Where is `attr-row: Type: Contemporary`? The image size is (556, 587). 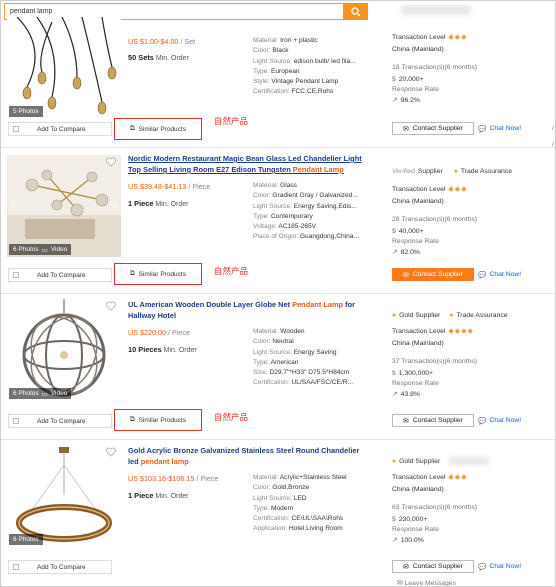
attr-row: Type: Contemporary is located at coordinates (313, 217).